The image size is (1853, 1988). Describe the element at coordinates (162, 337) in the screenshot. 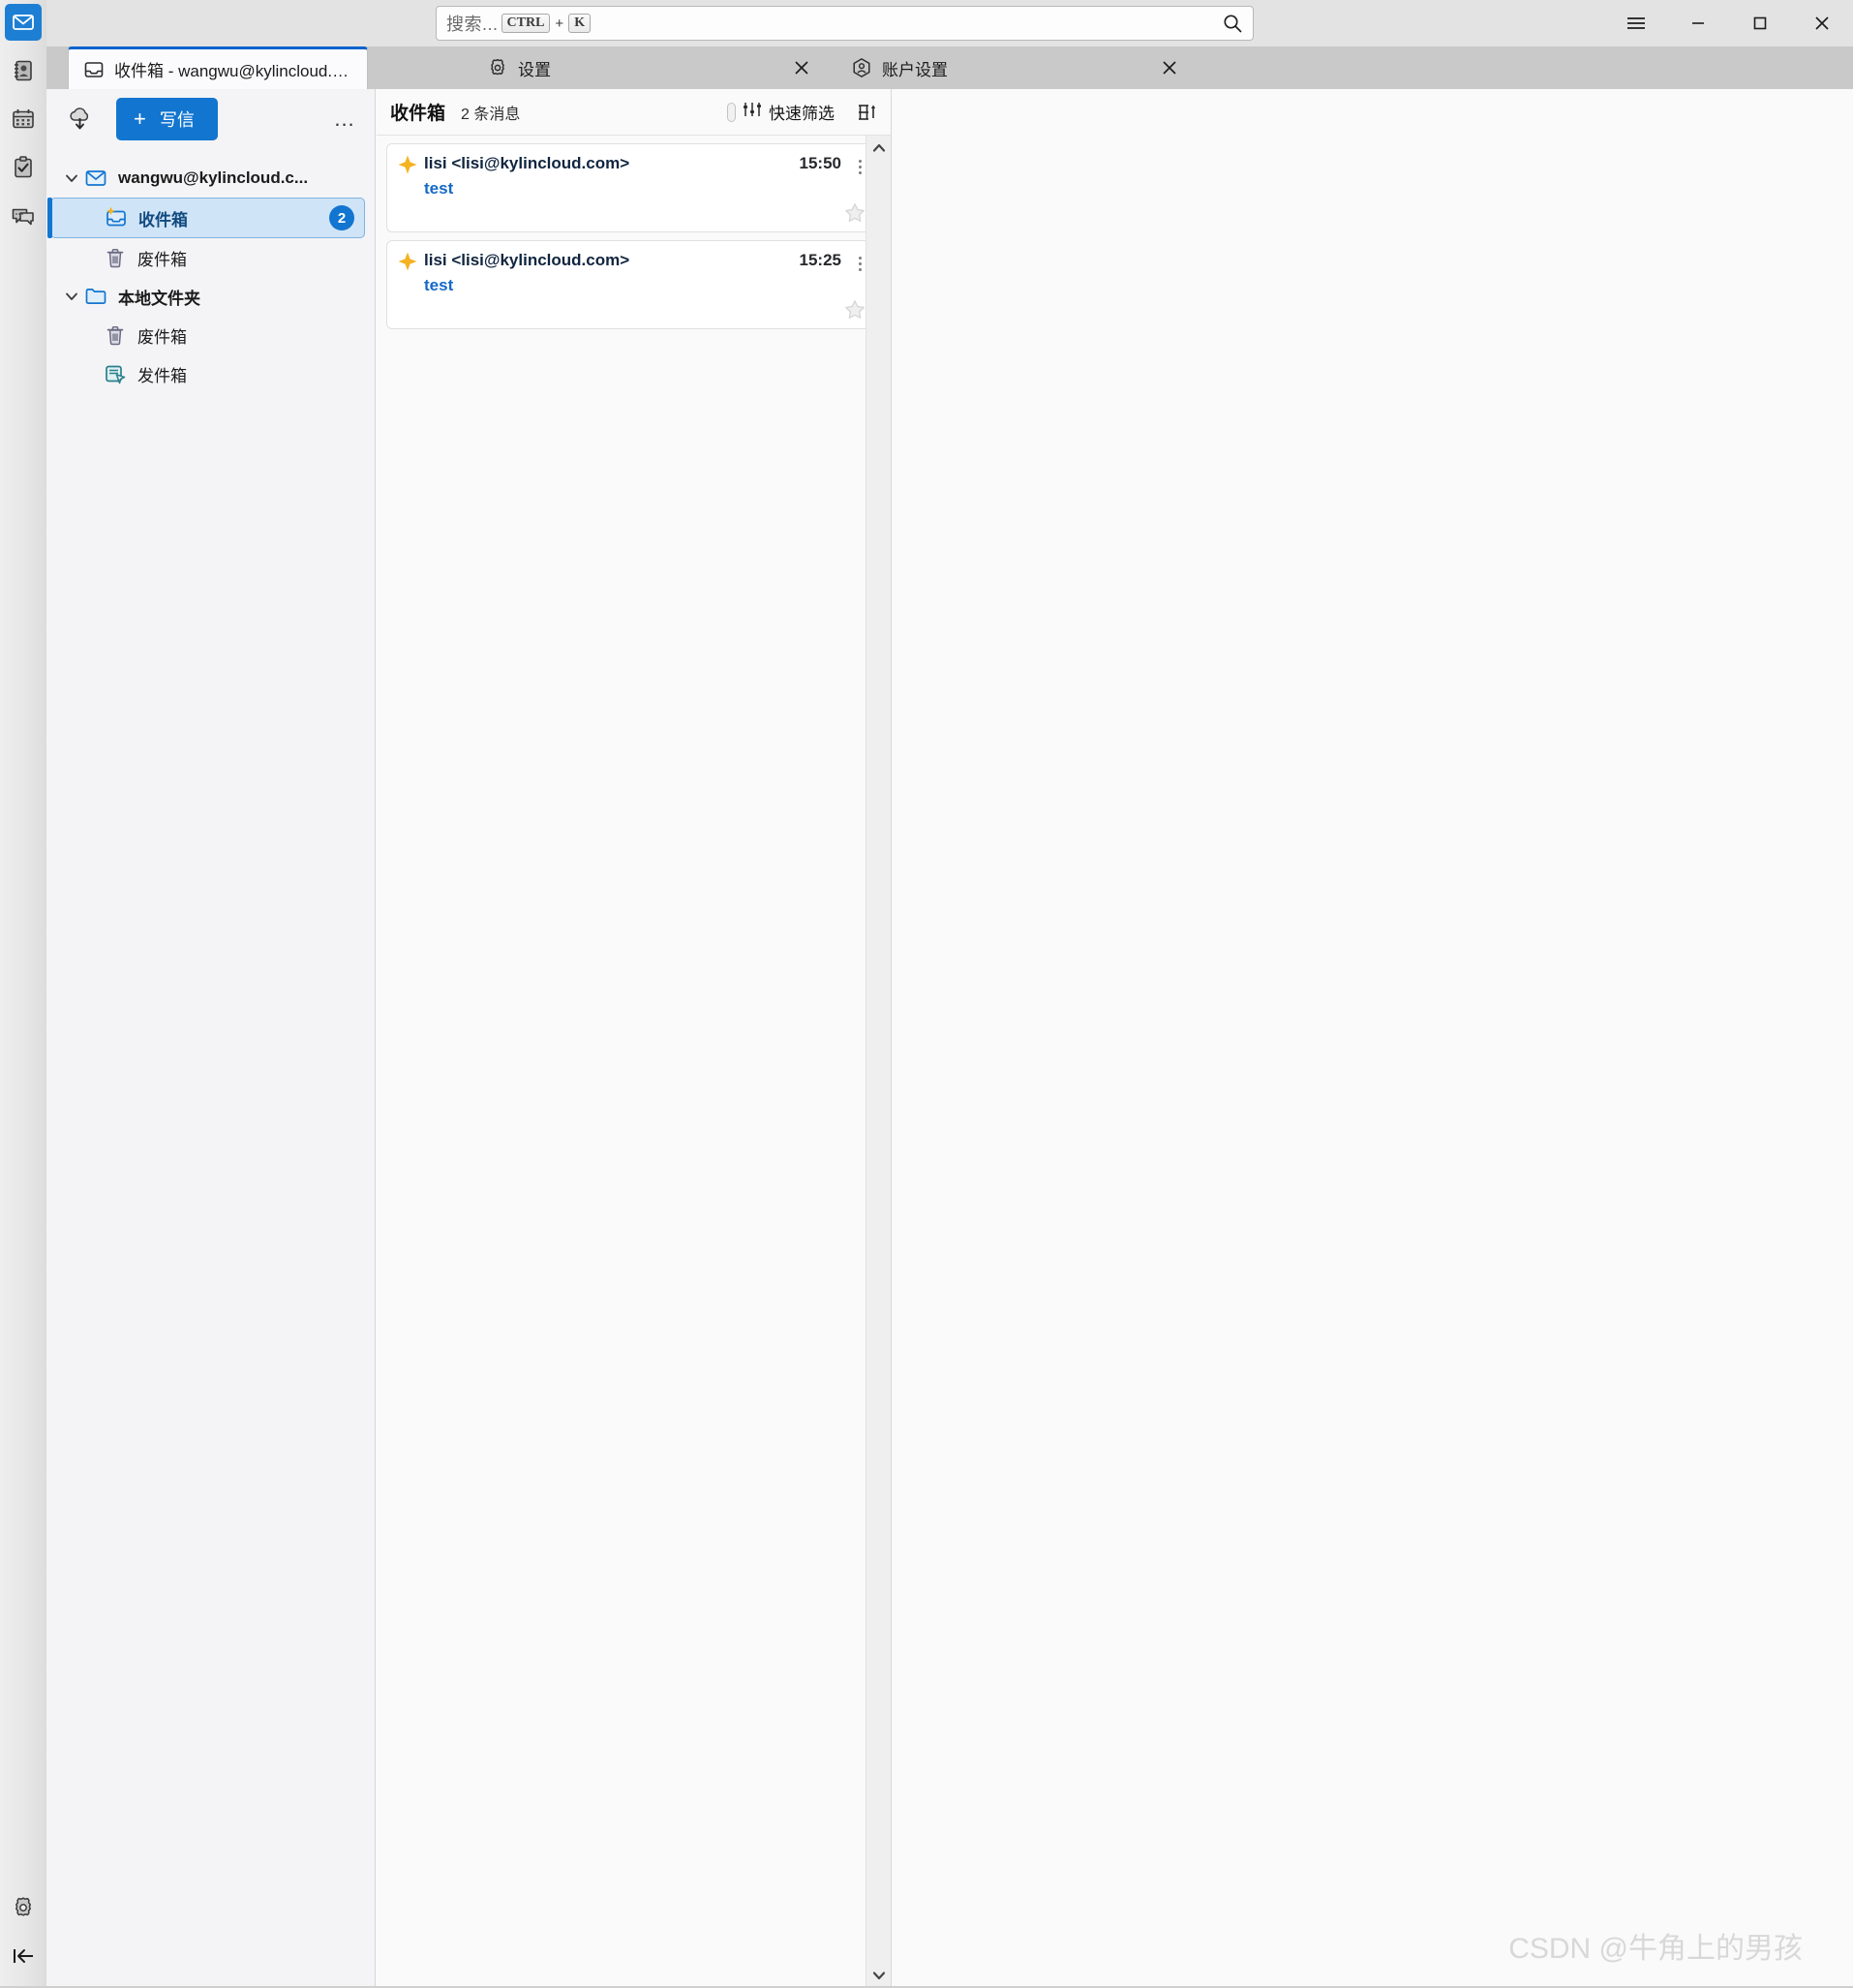

I see `folder-label-trash-local: 废件箱` at that location.